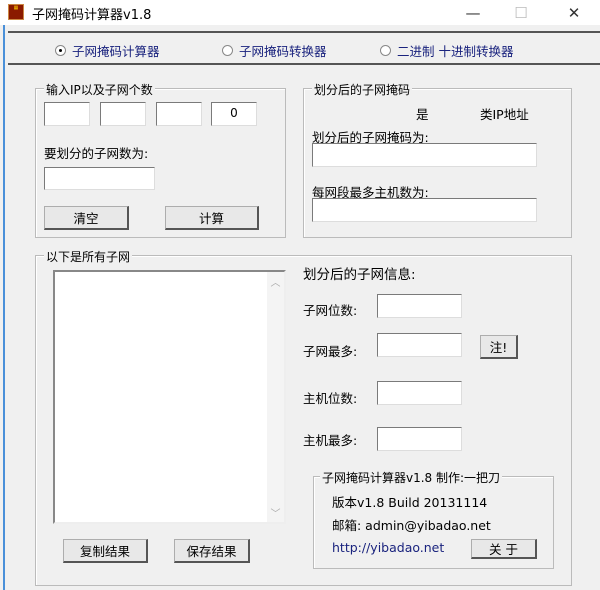 The height and width of the screenshot is (590, 600). I want to click on copy-results-button: 复制结果, so click(105, 551).